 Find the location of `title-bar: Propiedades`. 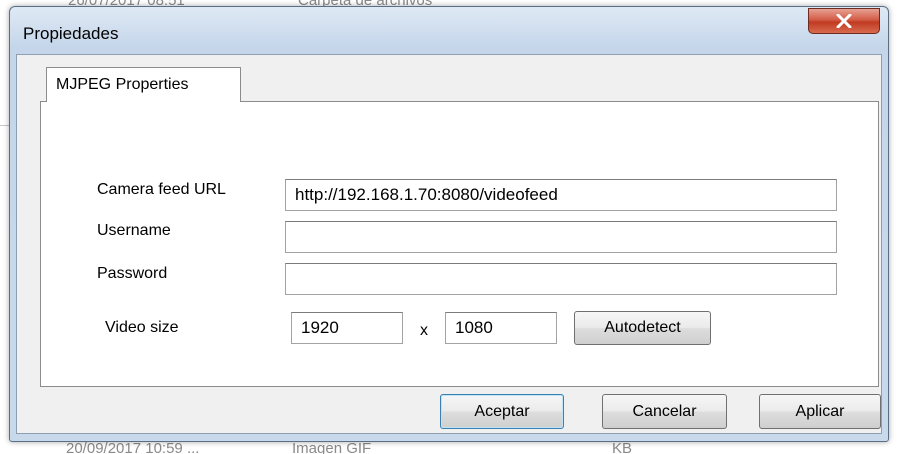

title-bar: Propiedades is located at coordinates (449, 30).